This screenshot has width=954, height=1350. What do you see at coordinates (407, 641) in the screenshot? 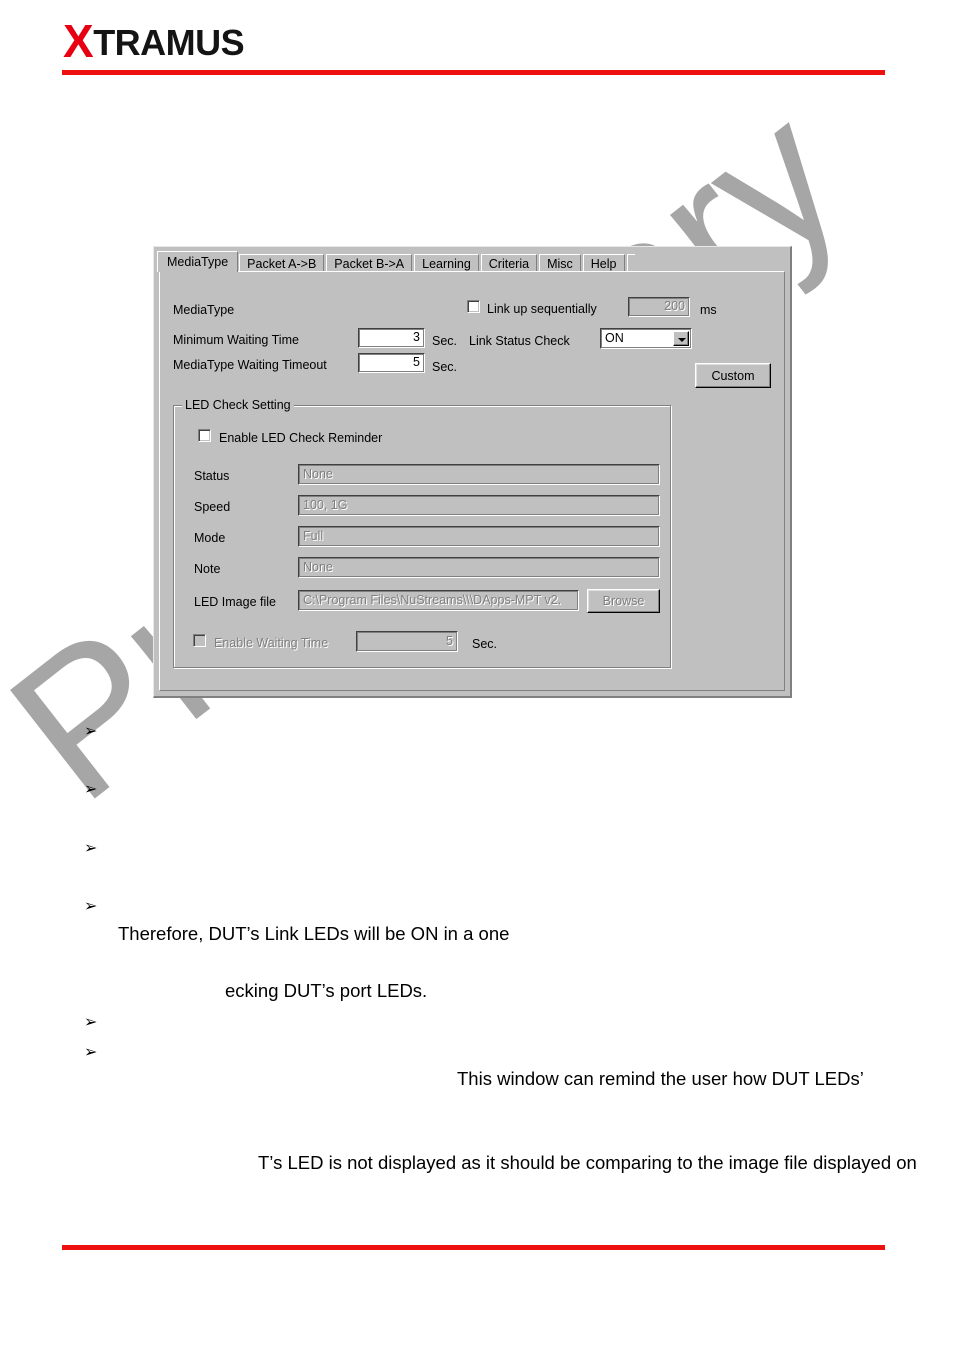
I see `enable-waiting-time-input: 5` at bounding box center [407, 641].